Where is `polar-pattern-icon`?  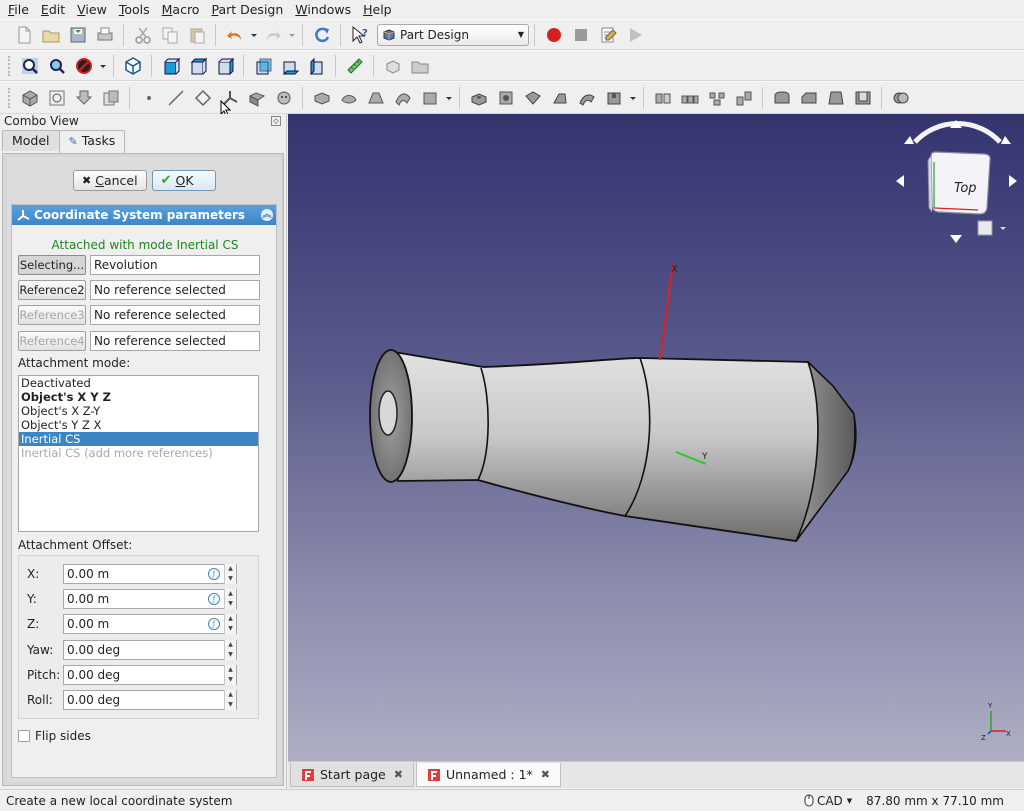
polar-pattern-icon is located at coordinates (717, 98).